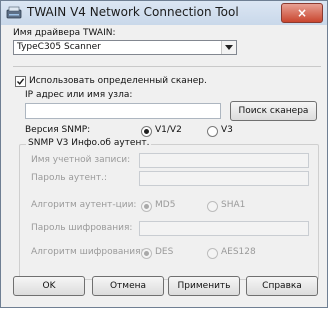  Describe the element at coordinates (168, 130) in the screenshot. I see `snmp-v1v2-label: V1/V2` at that location.